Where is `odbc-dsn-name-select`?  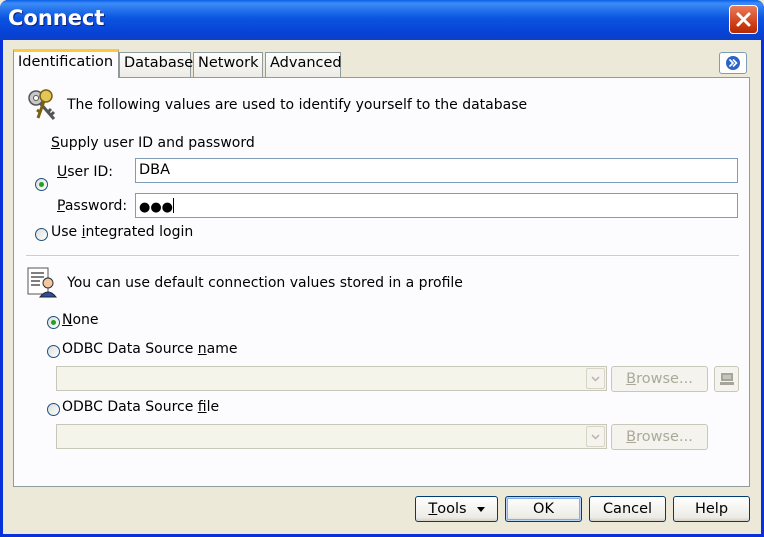 odbc-dsn-name-select is located at coordinates (331, 378).